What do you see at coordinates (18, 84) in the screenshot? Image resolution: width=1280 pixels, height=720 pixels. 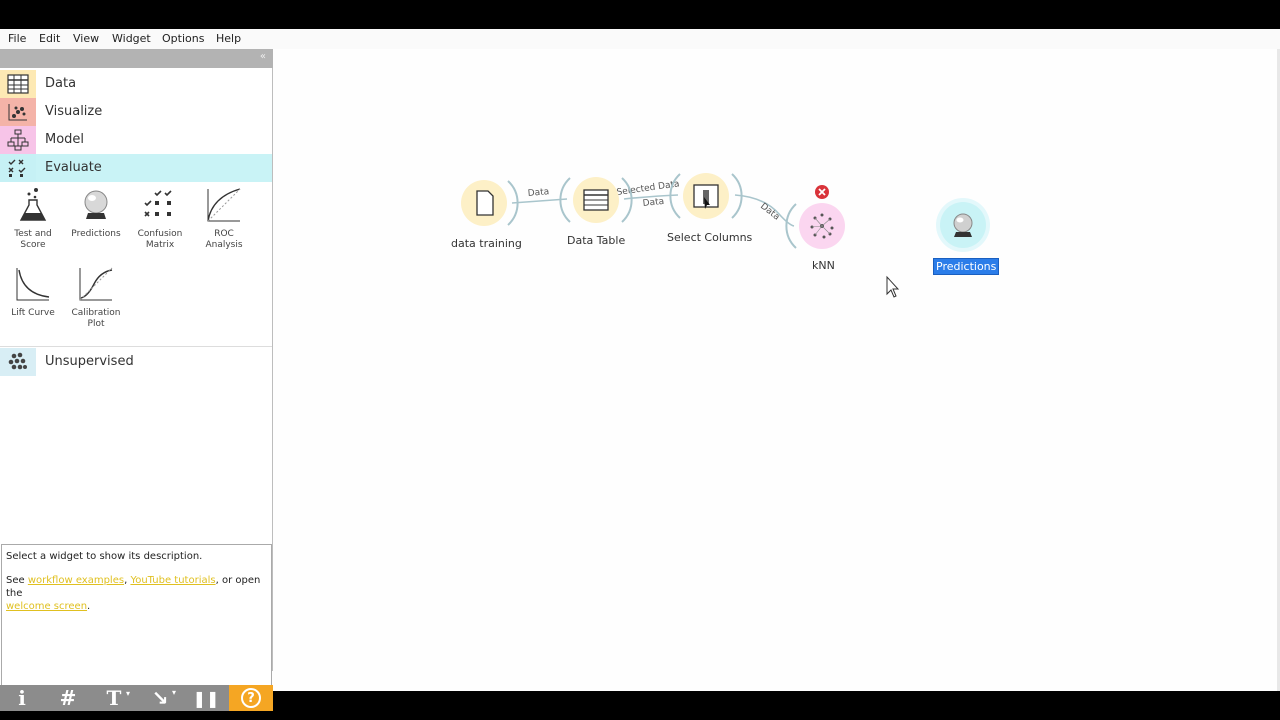 I see `table-icon` at bounding box center [18, 84].